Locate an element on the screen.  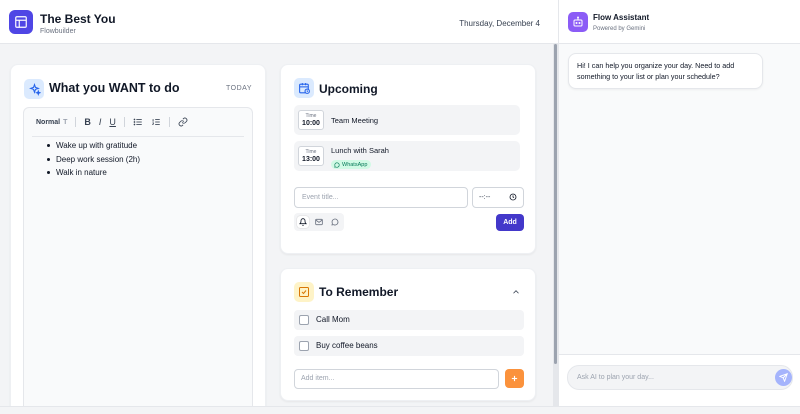
send-button is located at coordinates (783, 377).